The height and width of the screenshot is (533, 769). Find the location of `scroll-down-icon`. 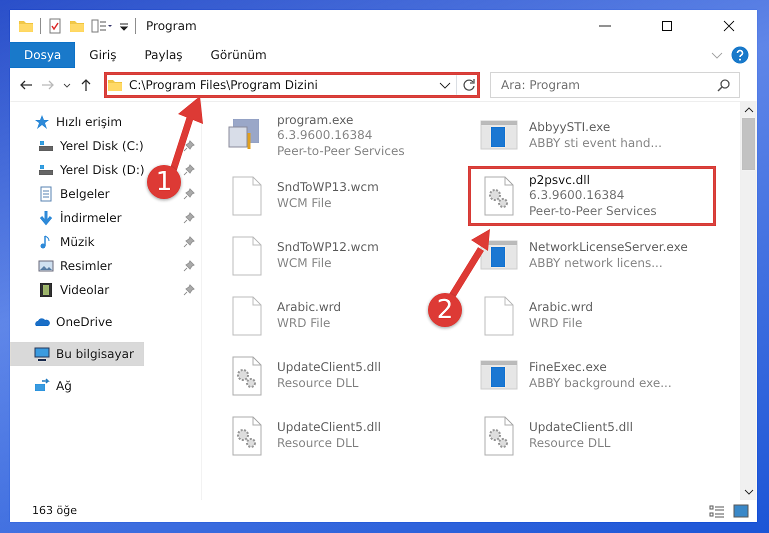

scroll-down-icon is located at coordinates (749, 492).